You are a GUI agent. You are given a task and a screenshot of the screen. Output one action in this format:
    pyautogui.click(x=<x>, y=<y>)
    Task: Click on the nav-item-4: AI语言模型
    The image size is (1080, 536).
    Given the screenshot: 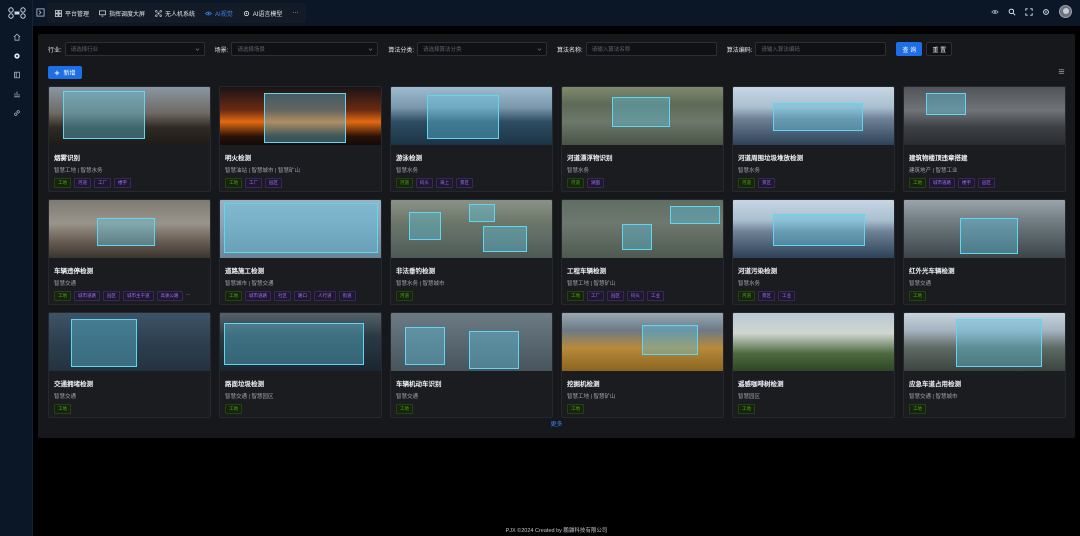 What is the action you would take?
    pyautogui.click(x=263, y=13)
    